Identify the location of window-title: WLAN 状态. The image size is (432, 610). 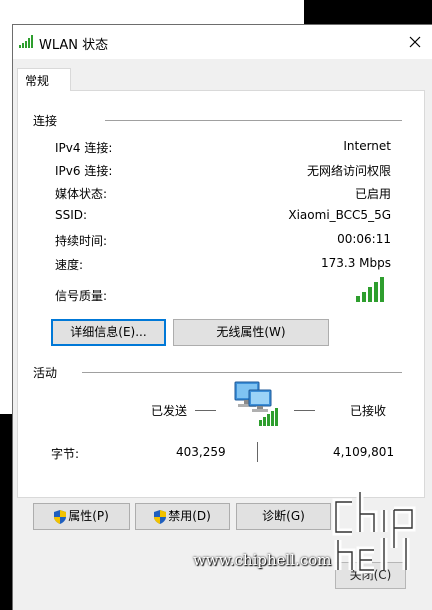
(74, 45).